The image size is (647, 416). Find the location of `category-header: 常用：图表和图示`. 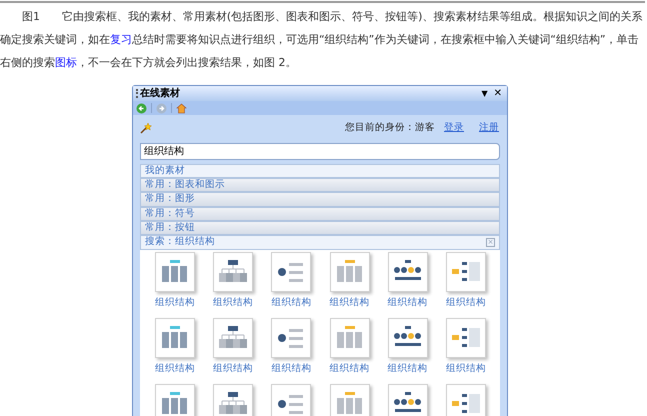

category-header: 常用：图表和图示 is located at coordinates (320, 185).